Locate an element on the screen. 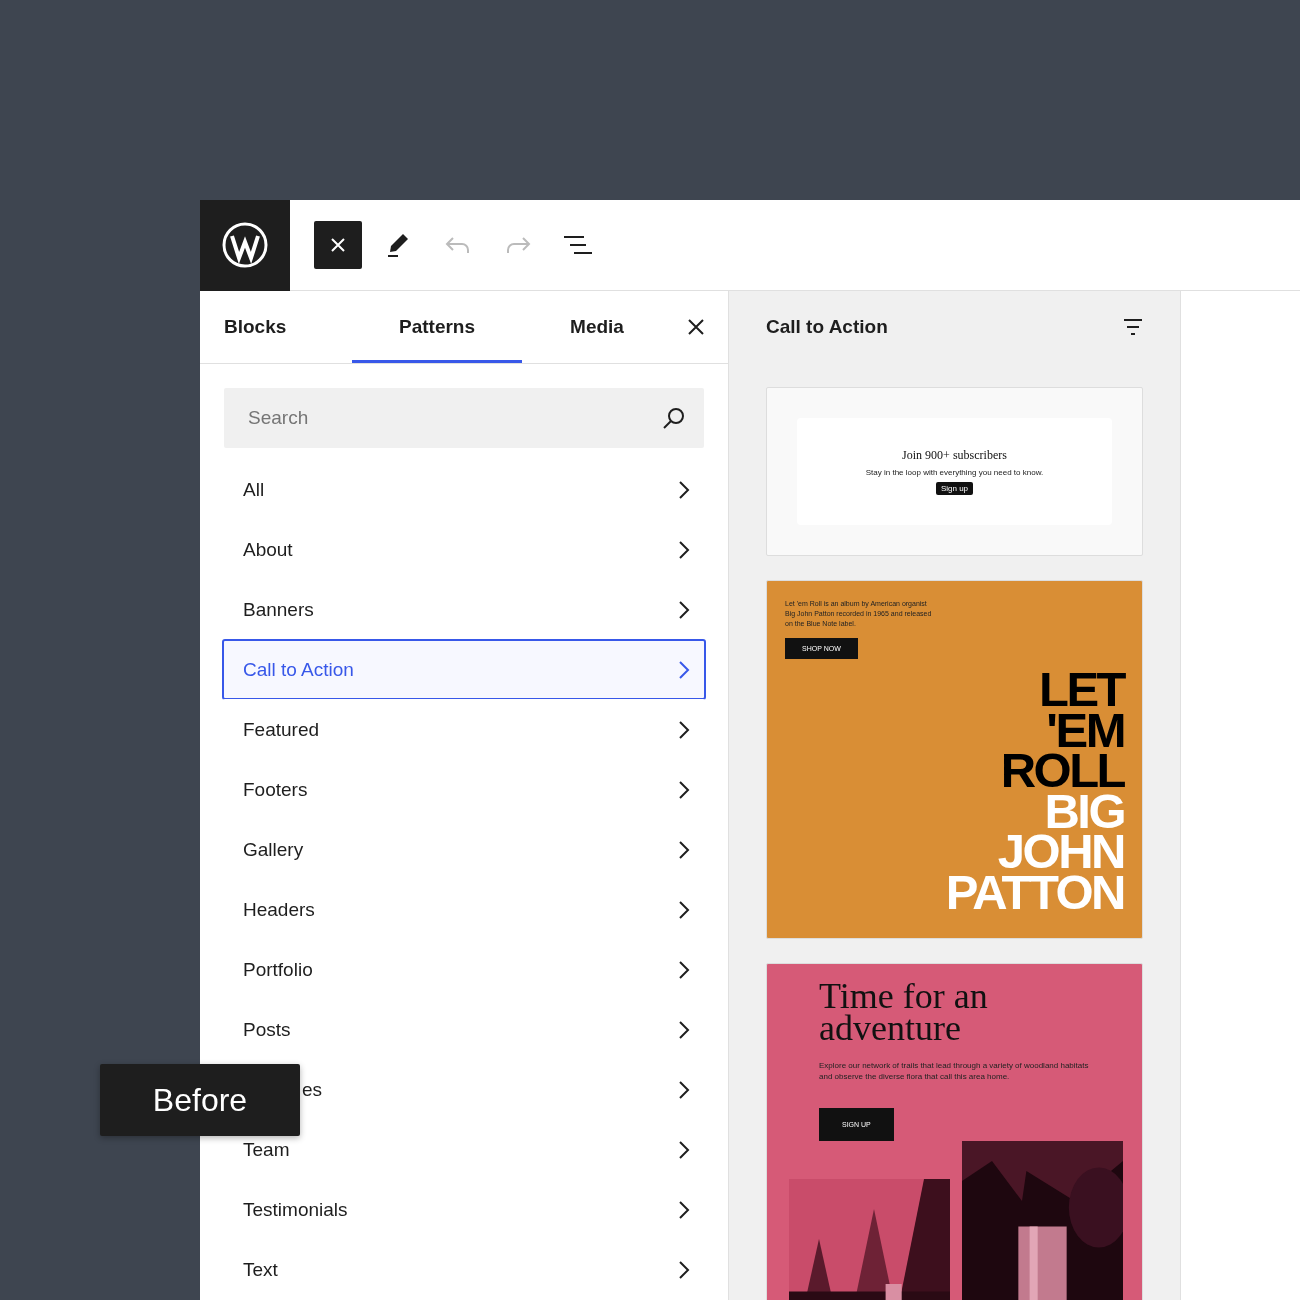  pattern-text: Explore our network of trails that lead through a variety of woodland habitats and observe the diverse flora that call this area home. is located at coordinates (954, 1071).